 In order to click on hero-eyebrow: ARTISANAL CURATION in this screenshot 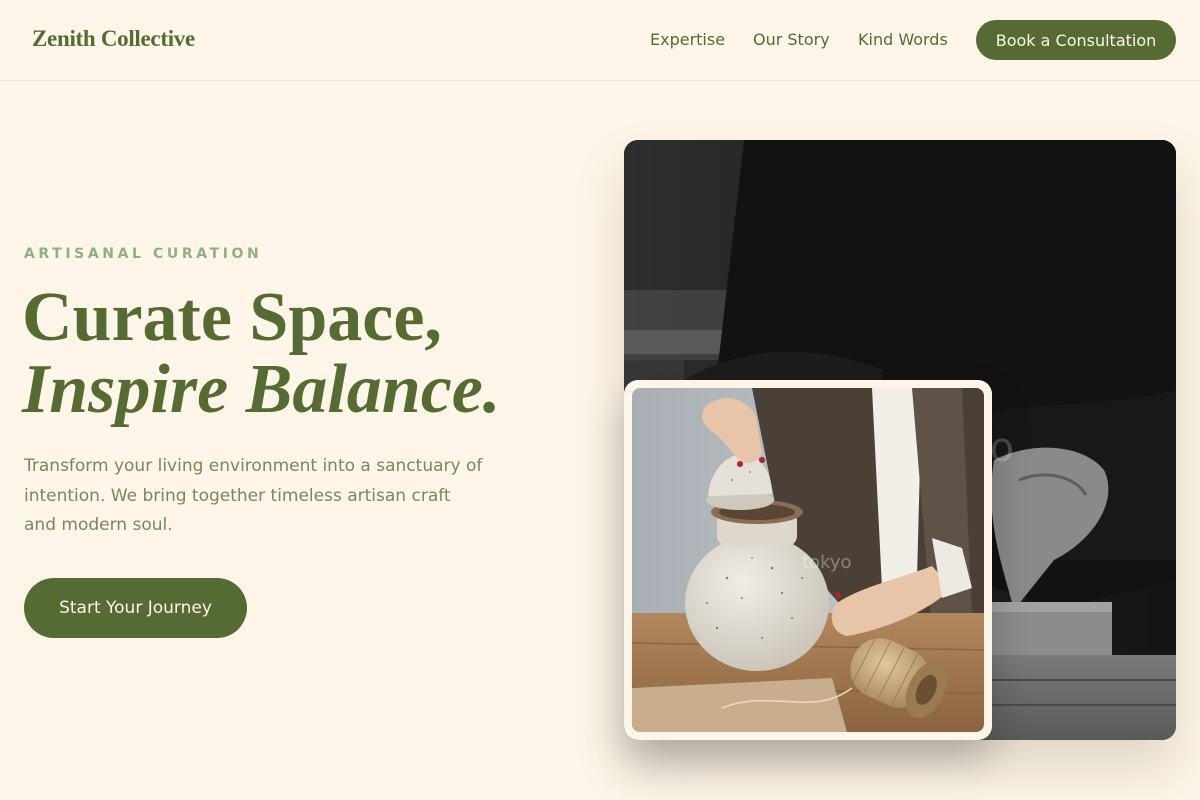, I will do `click(143, 254)`.